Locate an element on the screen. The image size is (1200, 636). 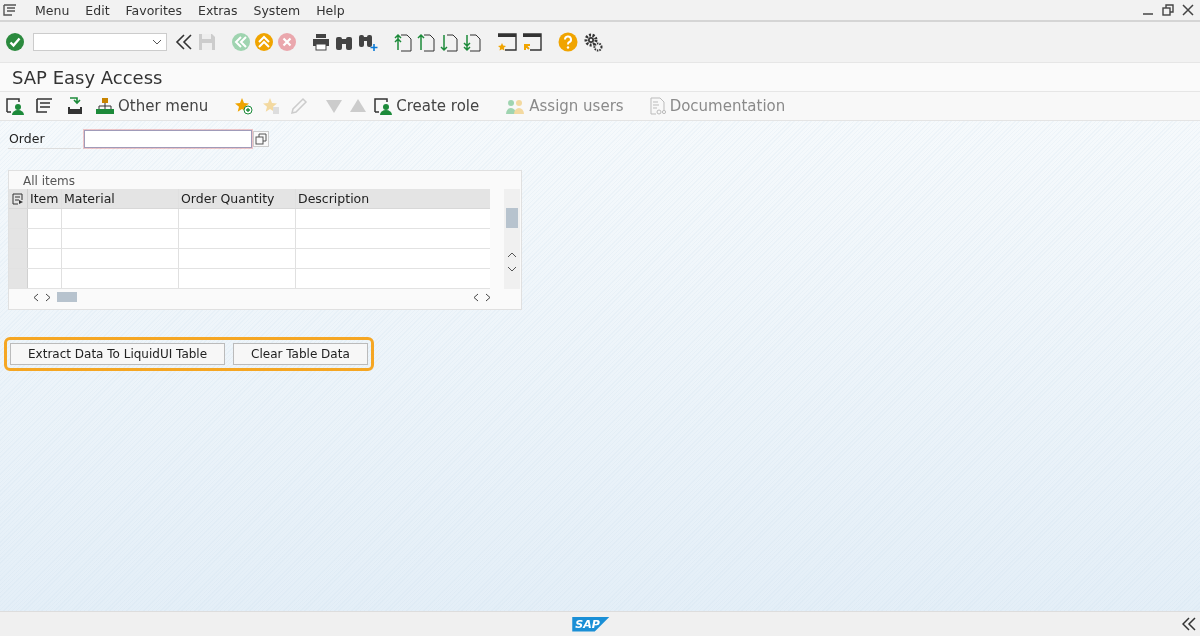
menu-item: Favorites is located at coordinates (153, 10).